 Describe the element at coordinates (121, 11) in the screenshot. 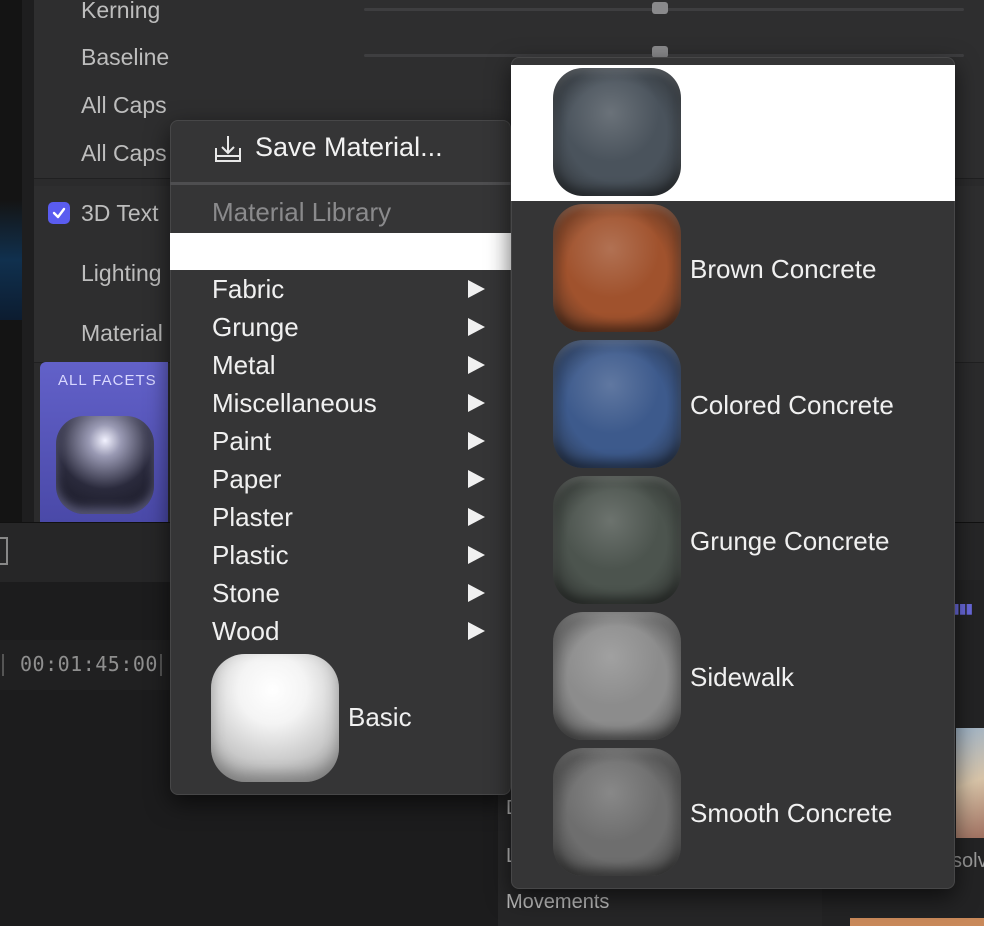

I see `kerning-label: Kerning` at that location.